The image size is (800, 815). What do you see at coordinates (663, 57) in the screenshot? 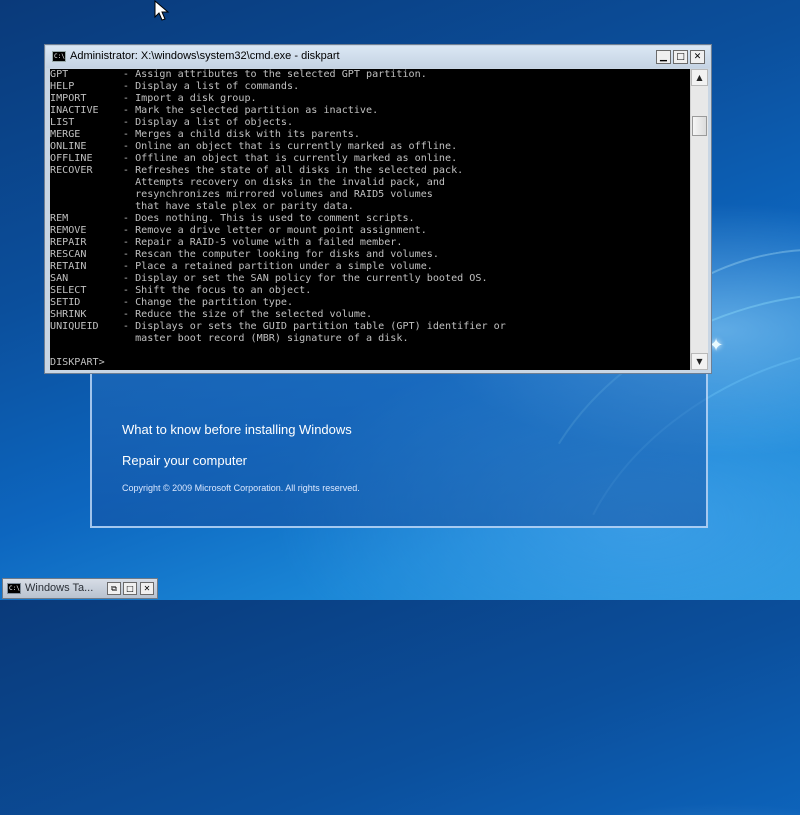
I see `minimize-button: ▁` at bounding box center [663, 57].